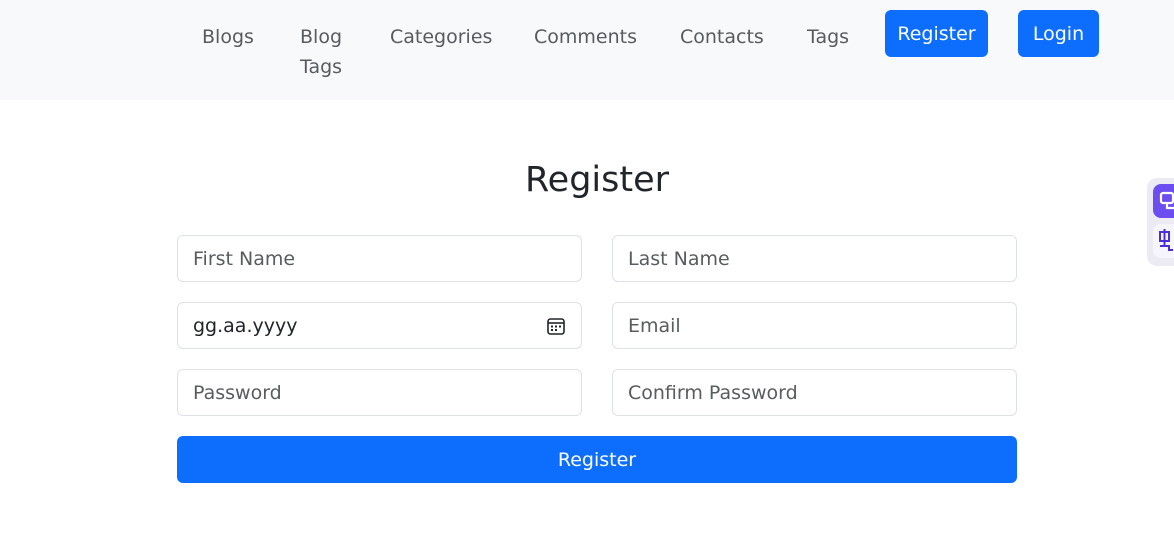  I want to click on translate-icon, so click(1163, 241).